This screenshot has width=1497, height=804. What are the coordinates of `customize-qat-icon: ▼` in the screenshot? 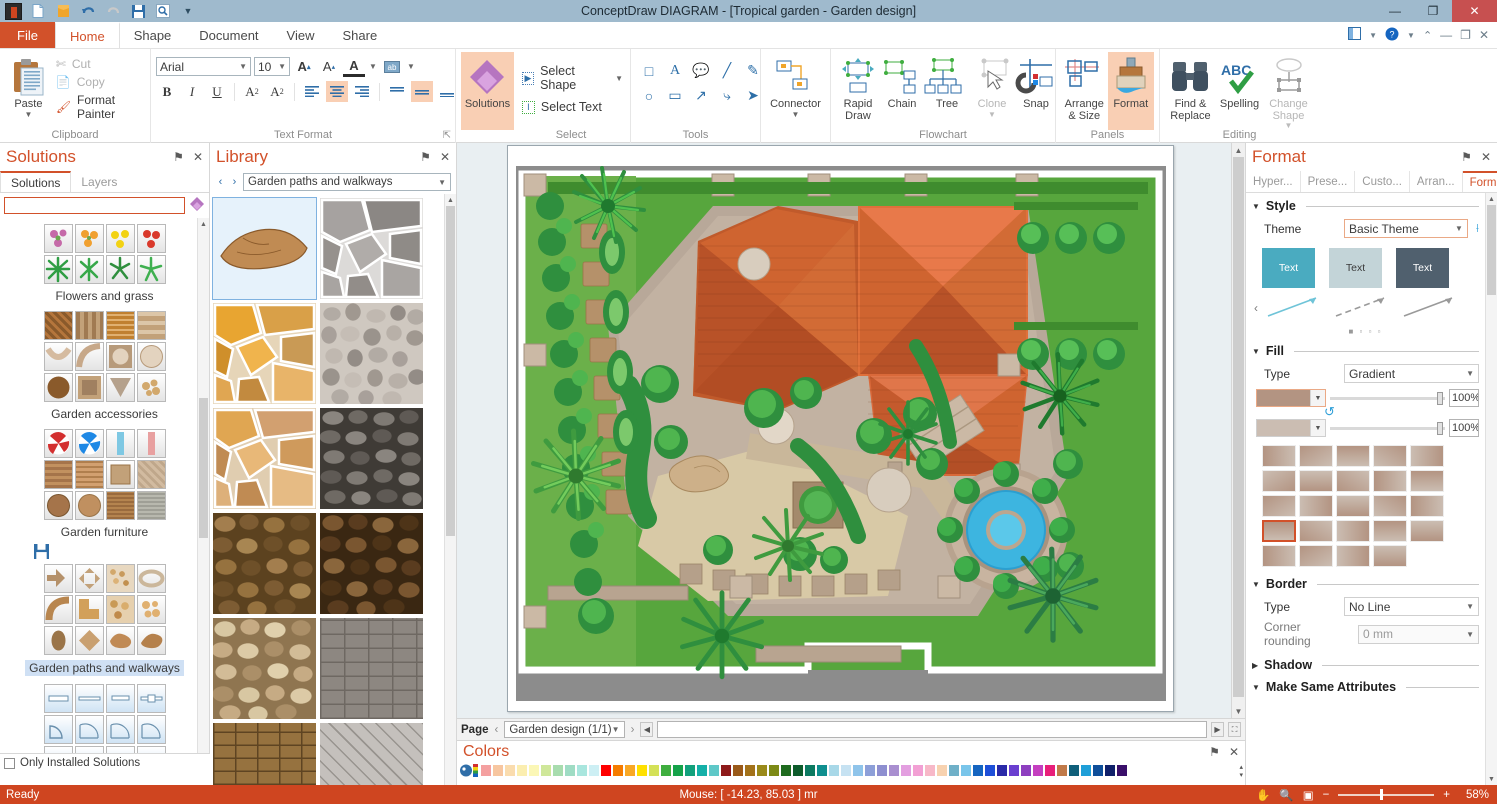 It's located at (188, 11).